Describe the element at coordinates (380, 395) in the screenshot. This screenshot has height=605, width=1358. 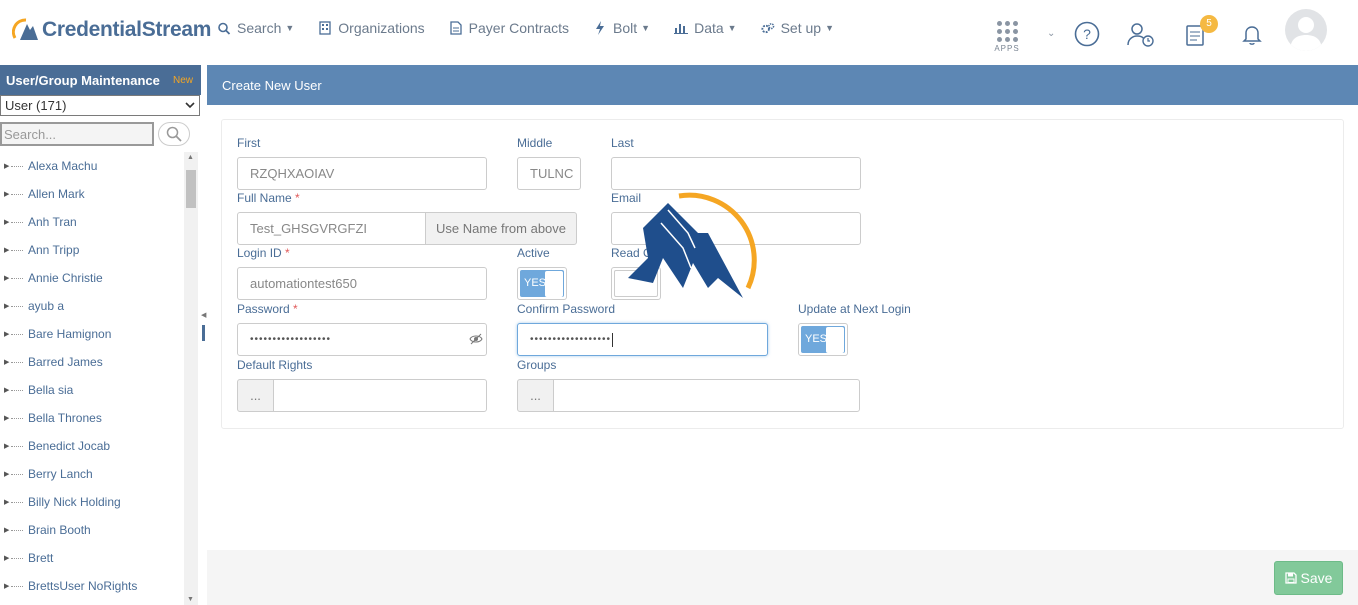
I see `default-rights-field` at that location.